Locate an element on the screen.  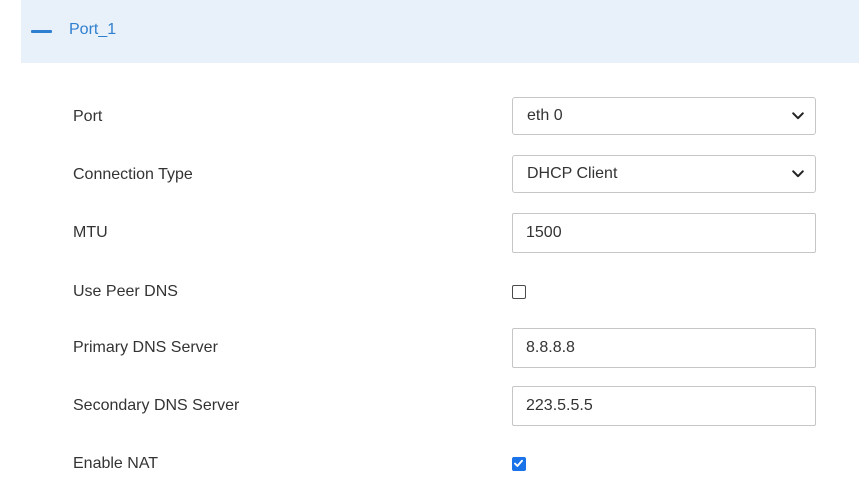
section-header-port-1: Port_1 is located at coordinates (440, 31).